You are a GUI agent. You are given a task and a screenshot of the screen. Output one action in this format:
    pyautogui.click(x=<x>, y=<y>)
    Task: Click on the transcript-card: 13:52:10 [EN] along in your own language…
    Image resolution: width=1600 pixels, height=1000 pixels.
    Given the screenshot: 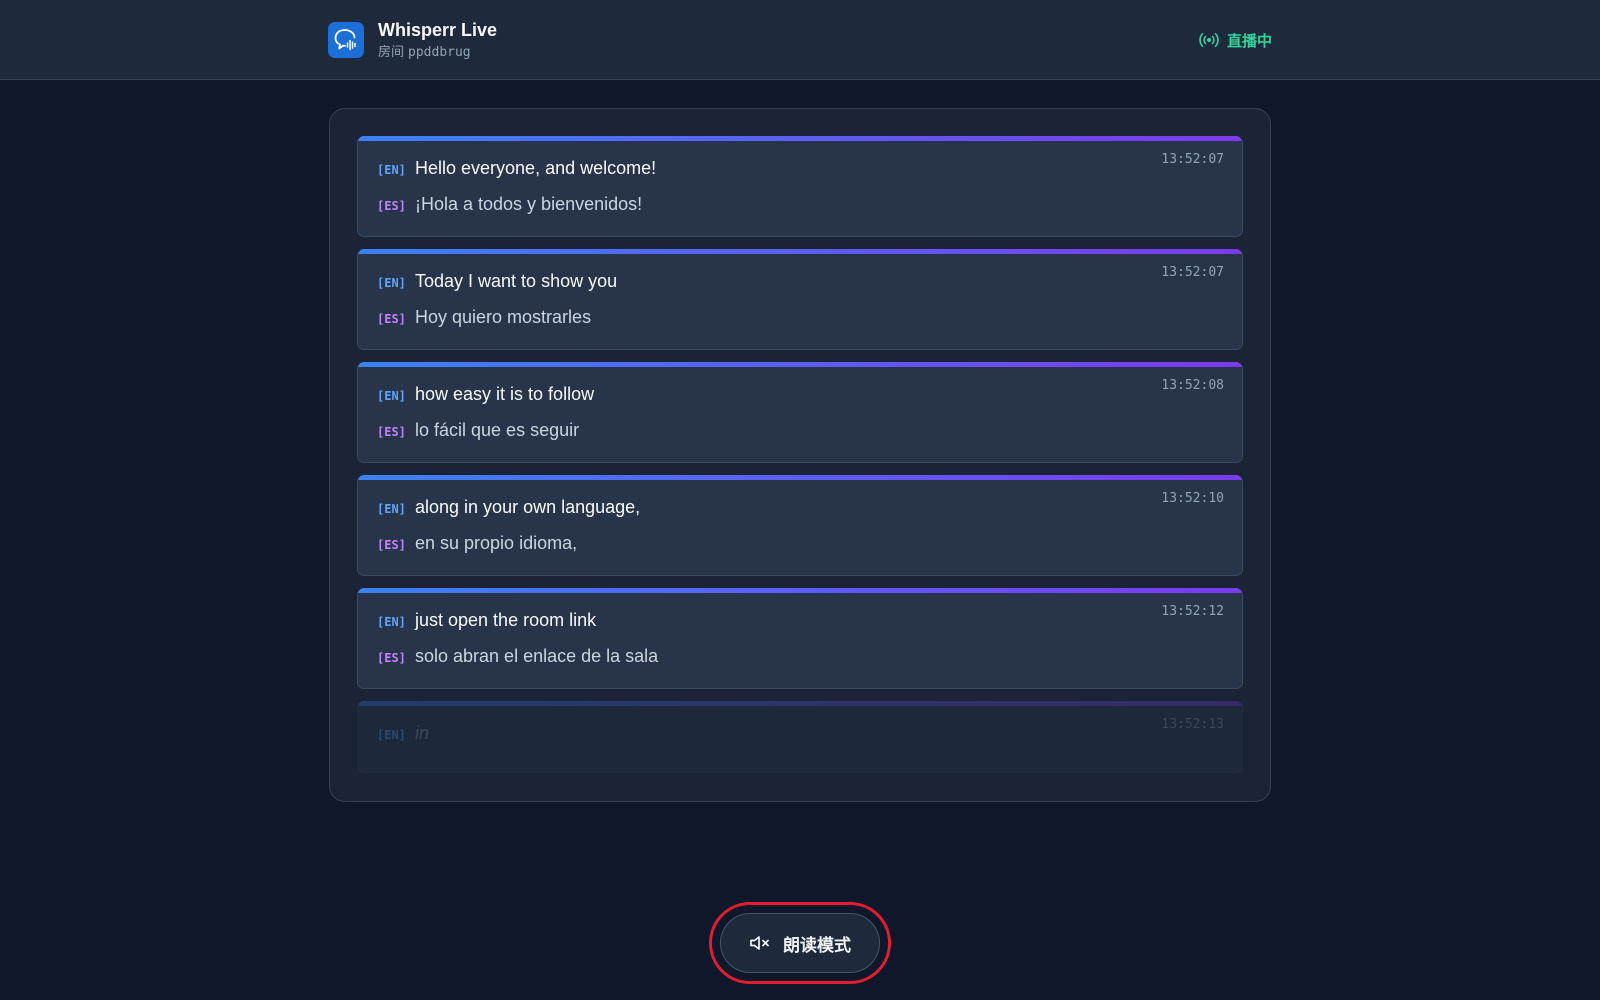 What is the action you would take?
    pyautogui.click(x=800, y=525)
    